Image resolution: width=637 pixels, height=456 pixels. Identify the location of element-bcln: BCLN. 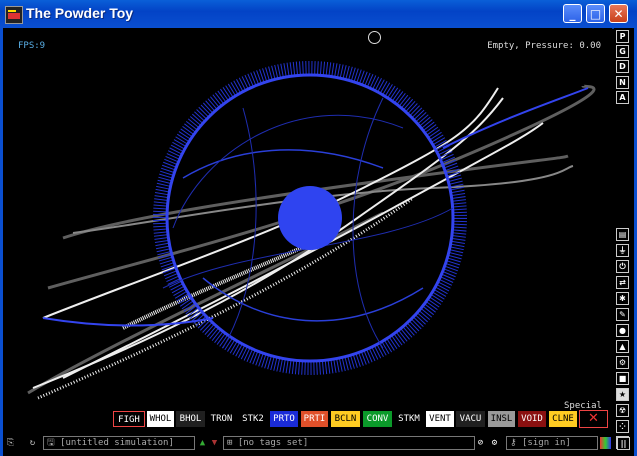
(345, 419).